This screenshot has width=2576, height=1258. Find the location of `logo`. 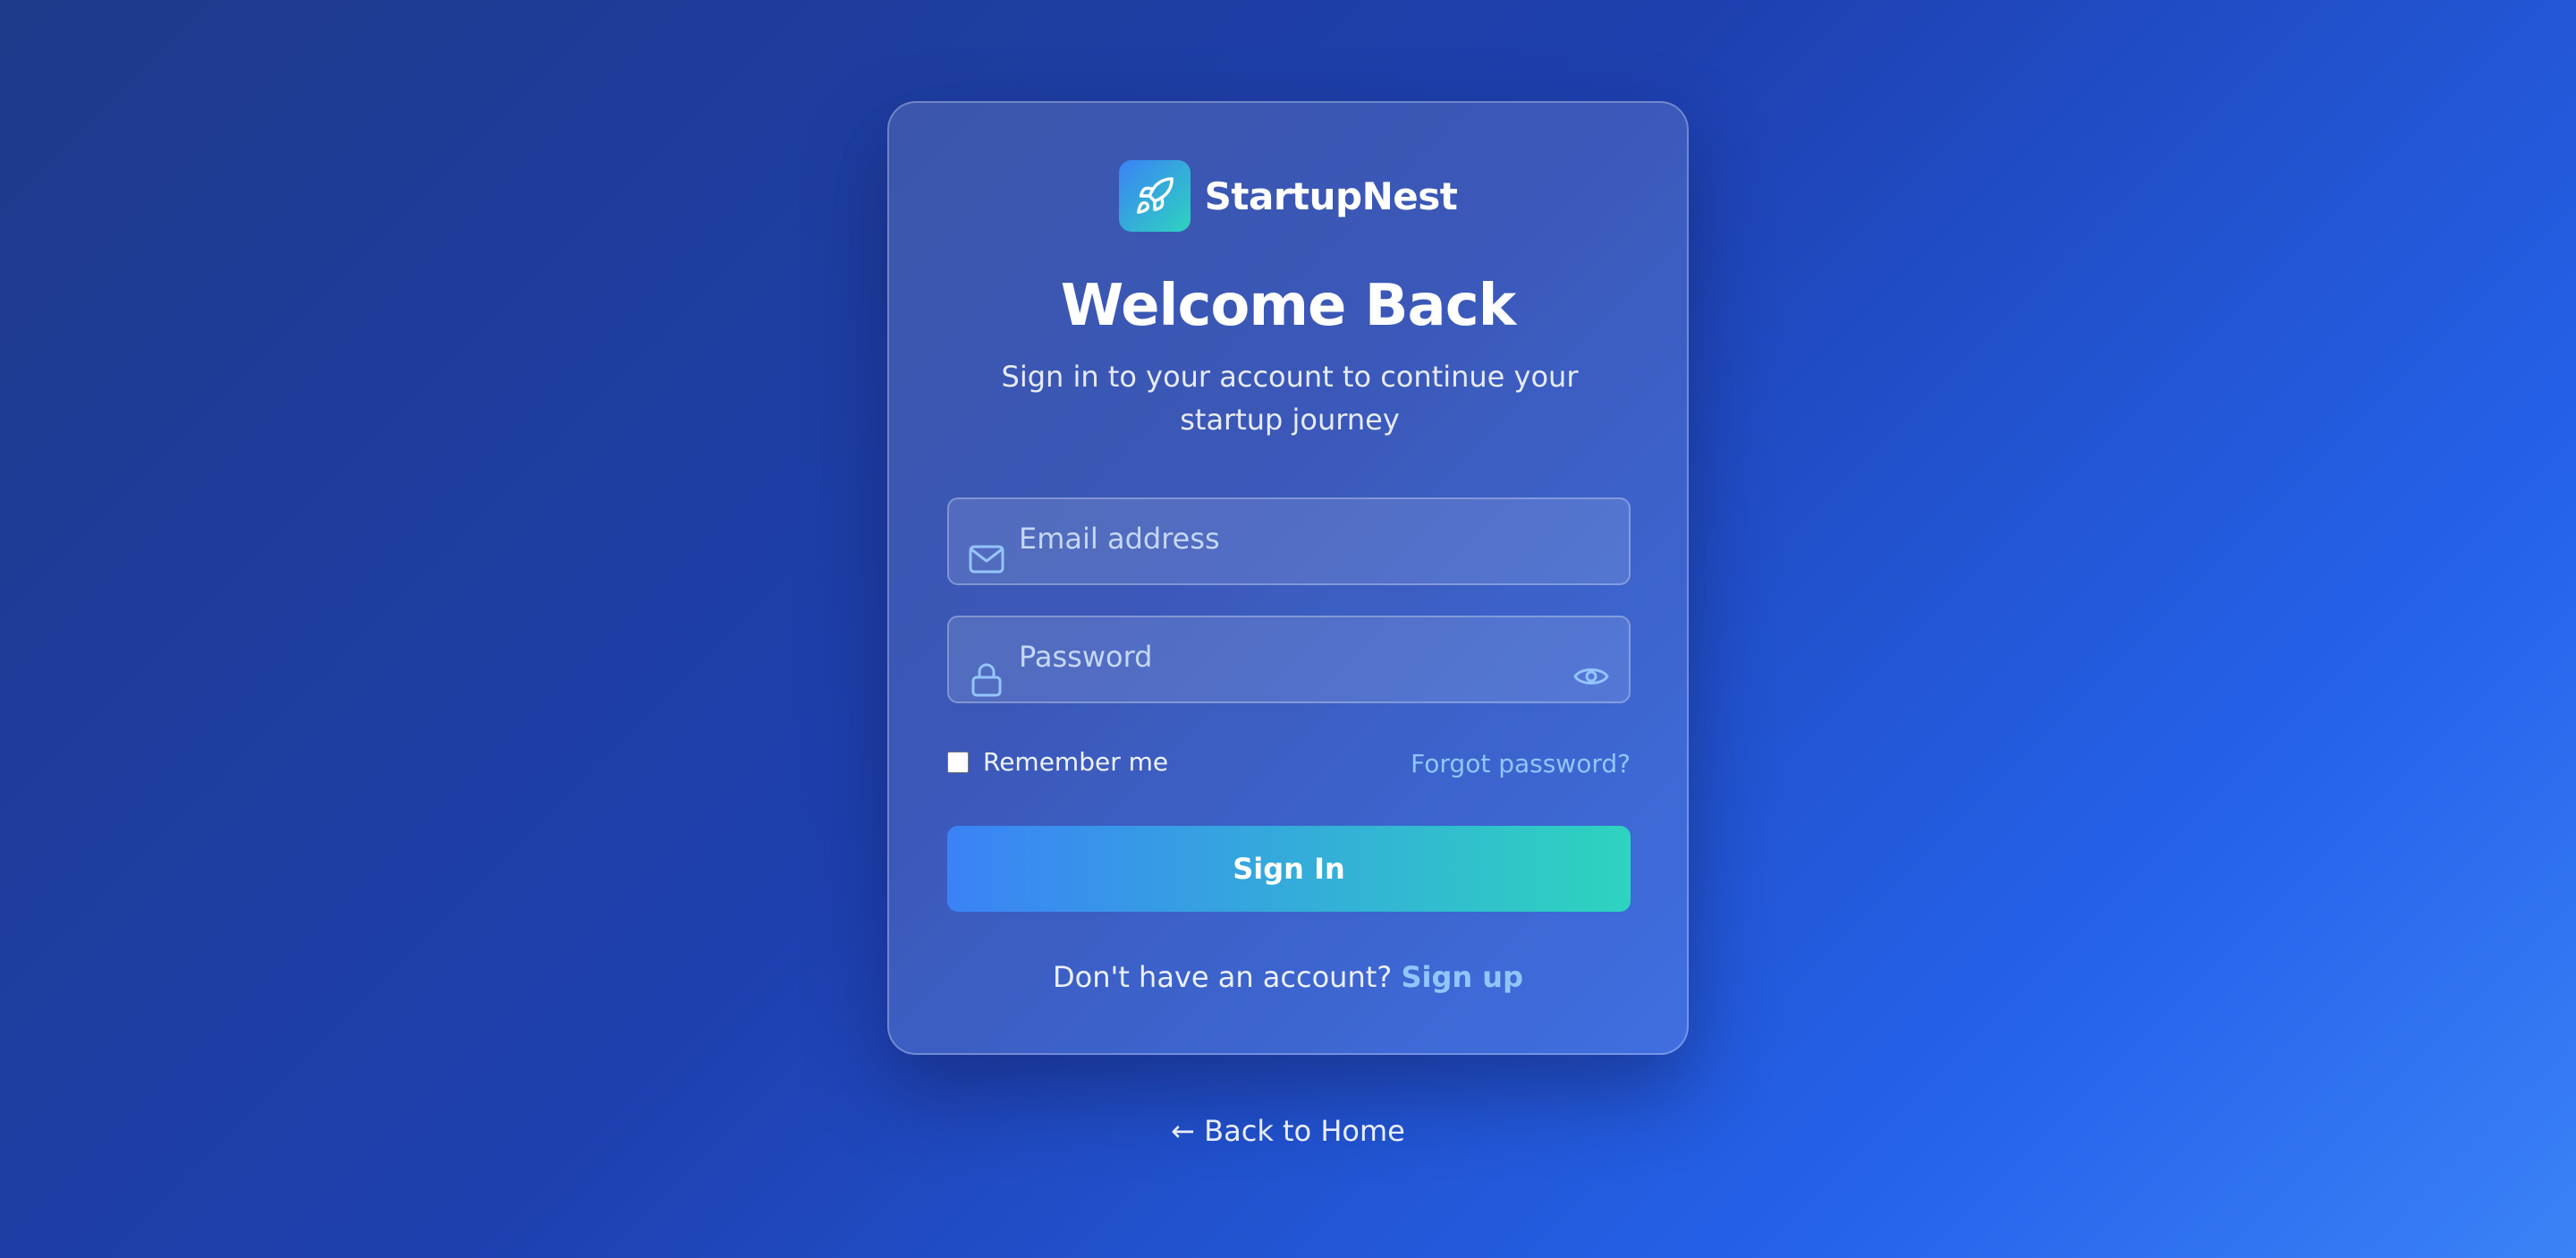

logo is located at coordinates (1154, 196).